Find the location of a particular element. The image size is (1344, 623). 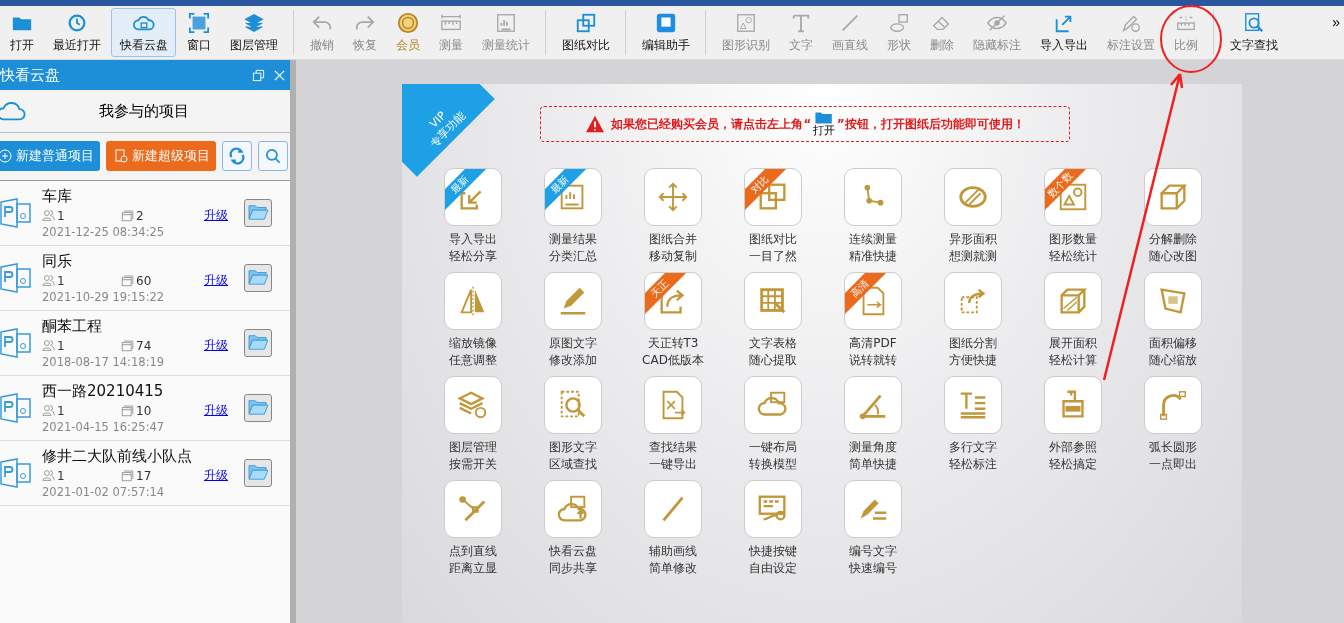

feature-tile: 高清 is located at coordinates (873, 301).